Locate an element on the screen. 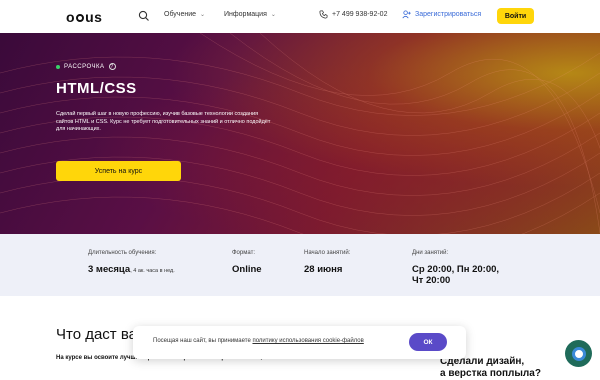  phone-icon is located at coordinates (323, 14).